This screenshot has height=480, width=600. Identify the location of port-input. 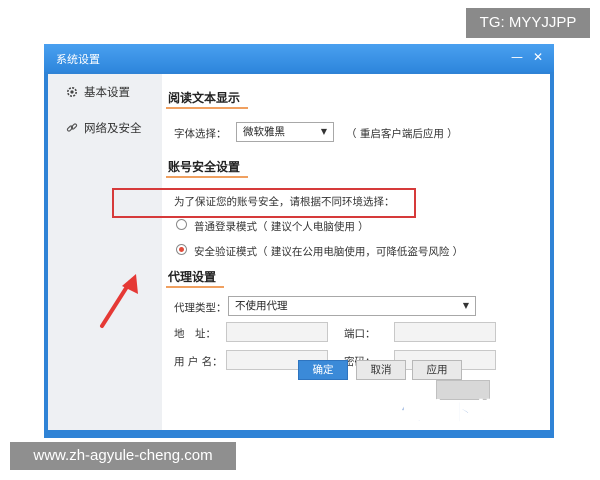
(445, 332).